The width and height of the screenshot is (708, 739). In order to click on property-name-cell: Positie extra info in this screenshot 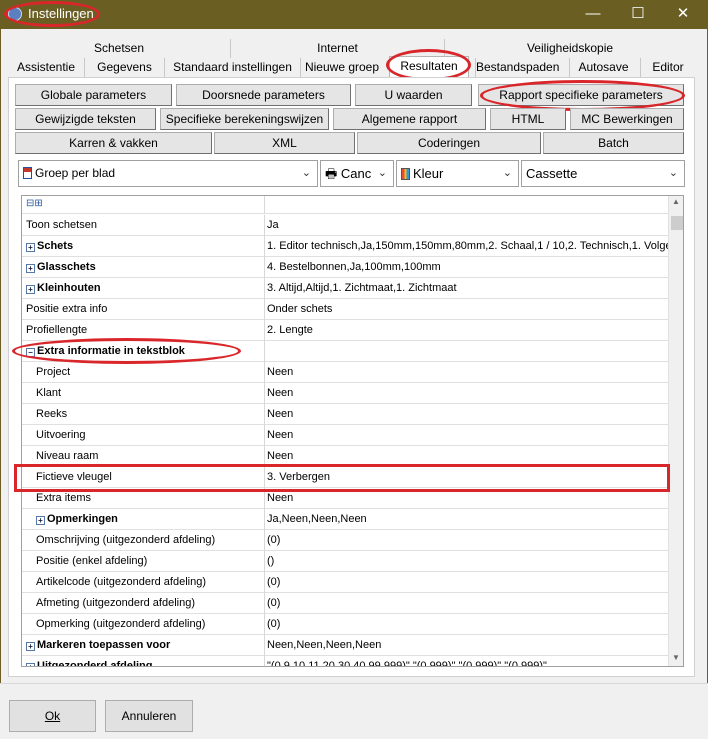, I will do `click(143, 309)`.